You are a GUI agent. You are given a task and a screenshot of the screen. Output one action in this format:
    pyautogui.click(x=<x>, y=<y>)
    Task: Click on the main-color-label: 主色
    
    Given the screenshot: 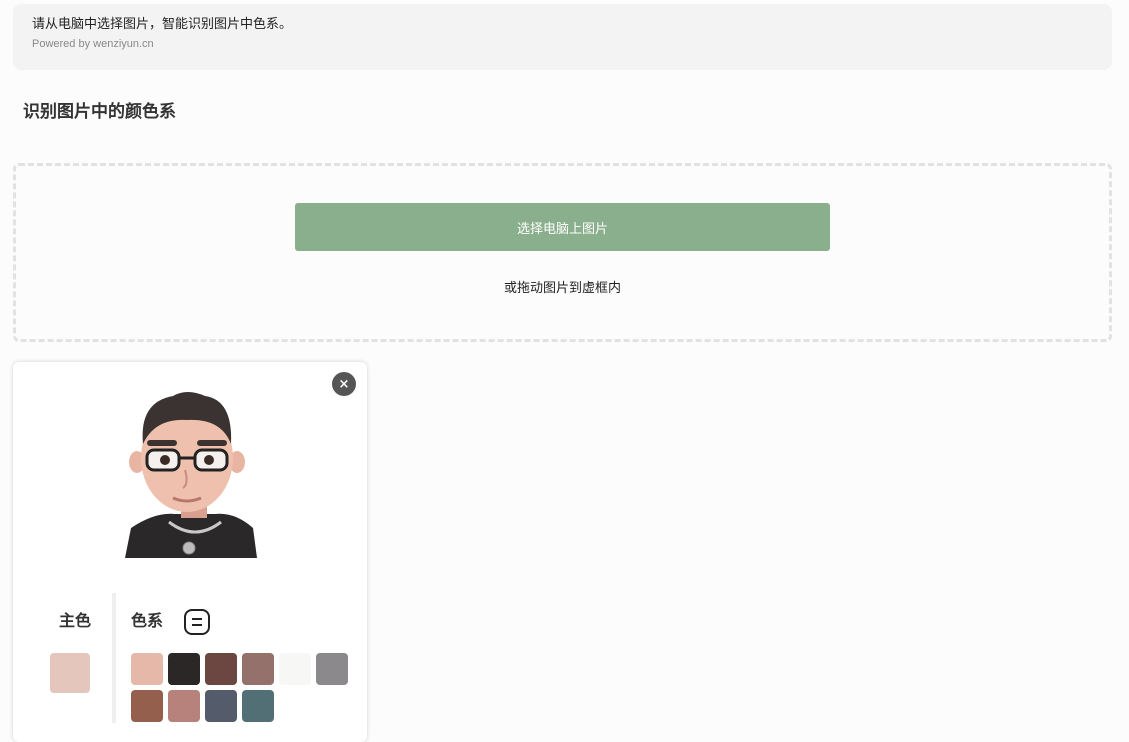 What is the action you would take?
    pyautogui.click(x=74, y=620)
    